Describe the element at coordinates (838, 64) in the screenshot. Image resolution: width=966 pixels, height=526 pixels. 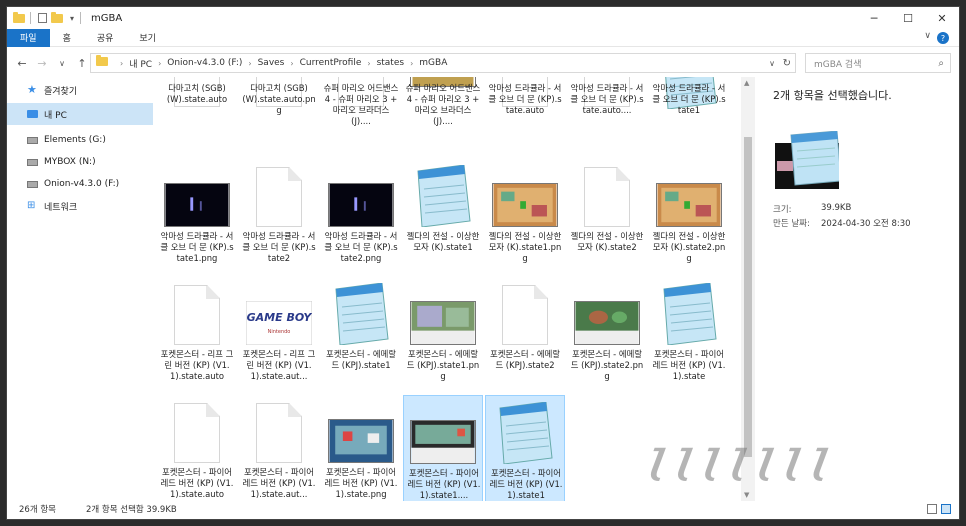
I see `search-placeholder: mGBA 검색` at that location.